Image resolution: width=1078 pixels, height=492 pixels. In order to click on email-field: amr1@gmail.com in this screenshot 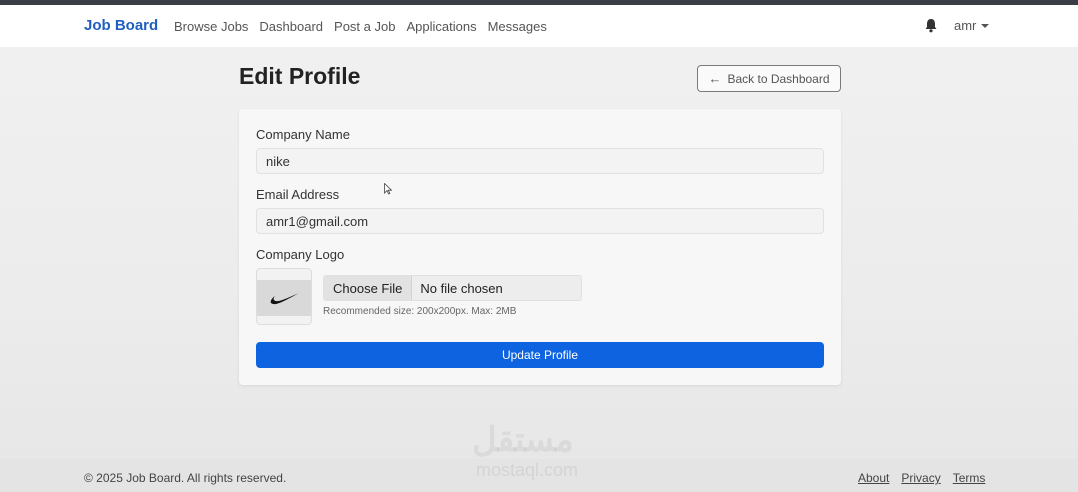, I will do `click(540, 221)`.